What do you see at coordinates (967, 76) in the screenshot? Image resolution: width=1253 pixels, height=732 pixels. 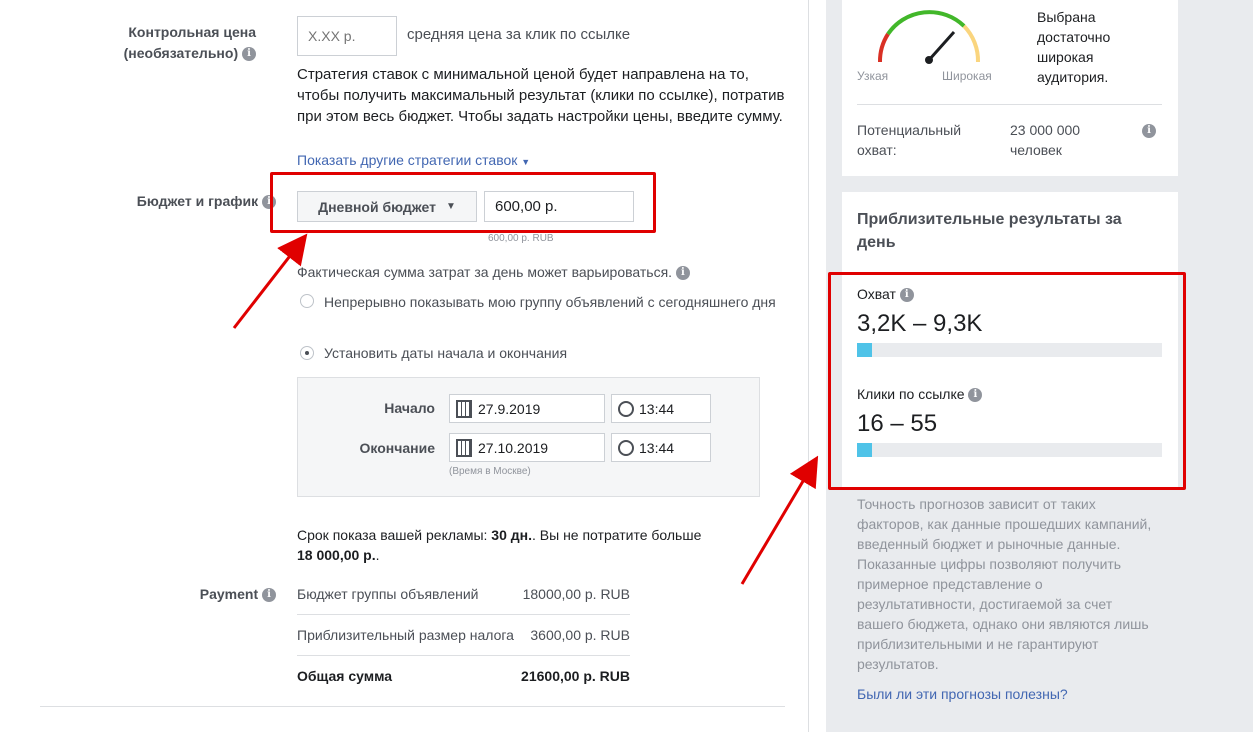 I see `gauge-wide-label: Широкая` at bounding box center [967, 76].